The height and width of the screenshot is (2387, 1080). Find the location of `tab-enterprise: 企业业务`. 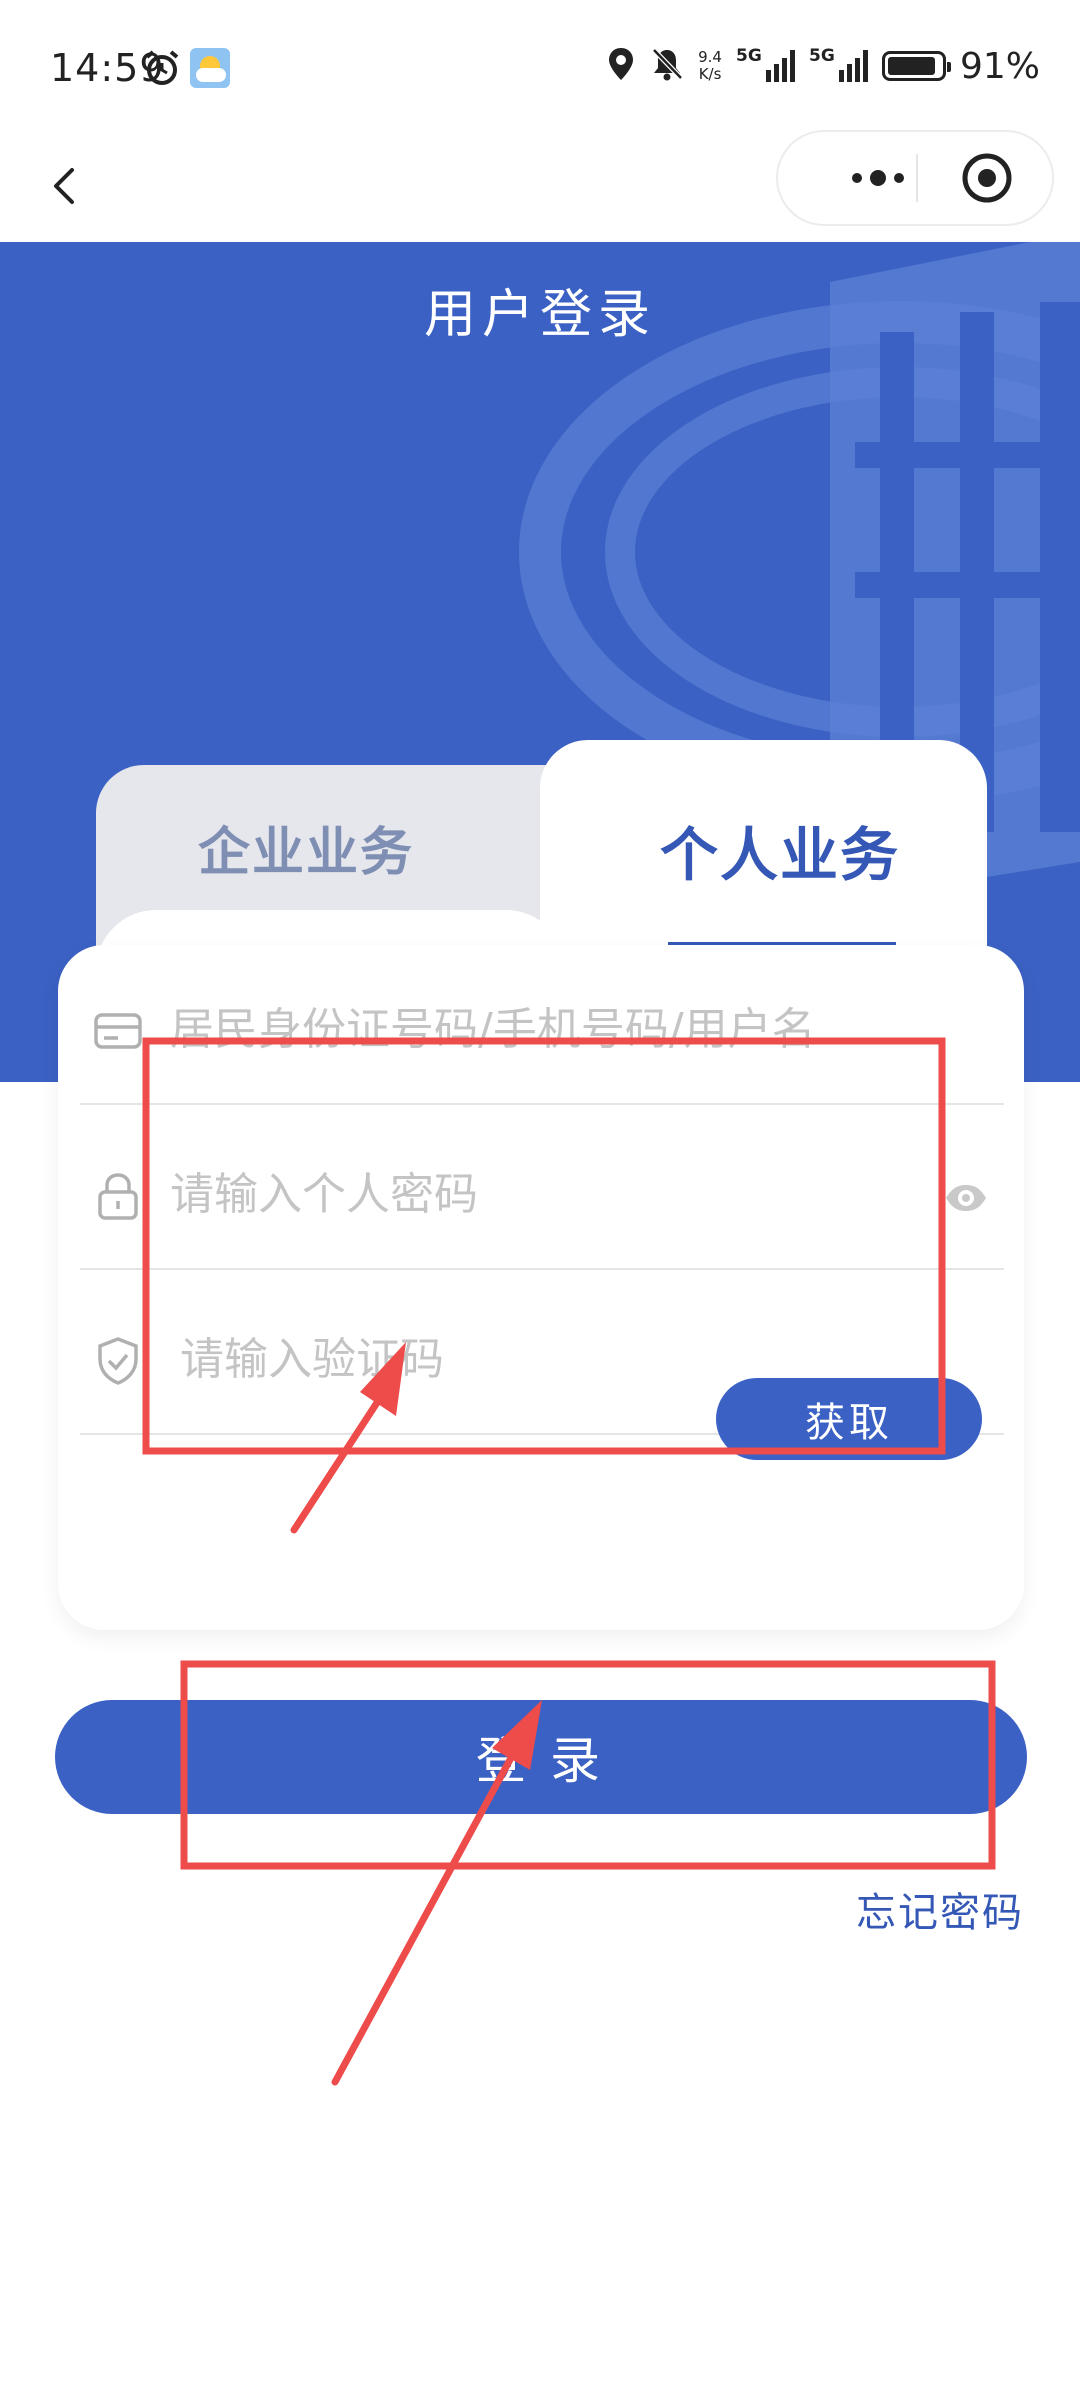

tab-enterprise: 企业业务 is located at coordinates (306, 847).